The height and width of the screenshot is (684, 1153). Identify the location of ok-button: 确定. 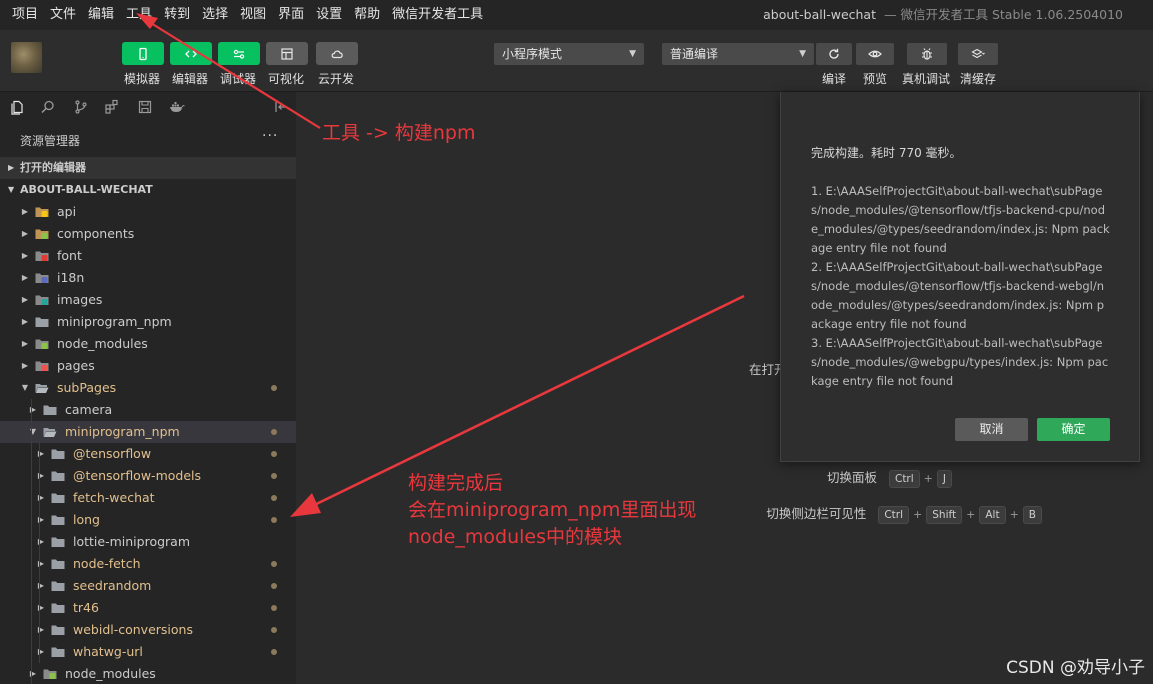
(1073, 429).